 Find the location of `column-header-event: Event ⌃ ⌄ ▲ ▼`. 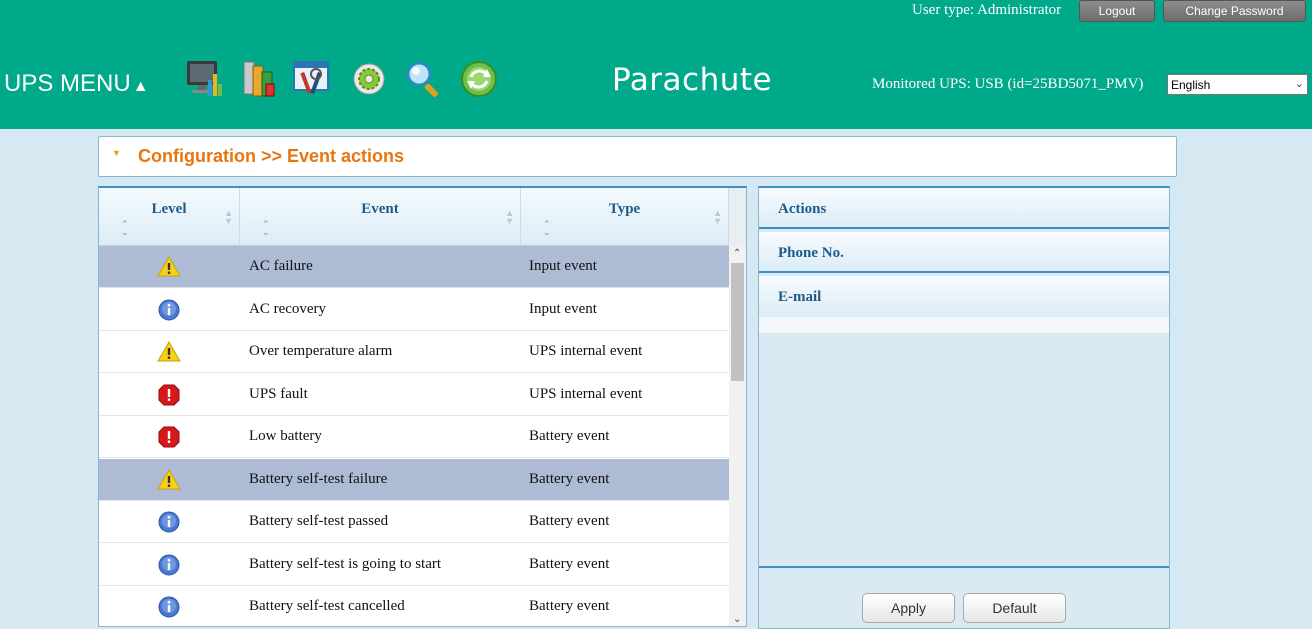

column-header-event: Event ⌃ ⌄ ▲ ▼ is located at coordinates (380, 217).